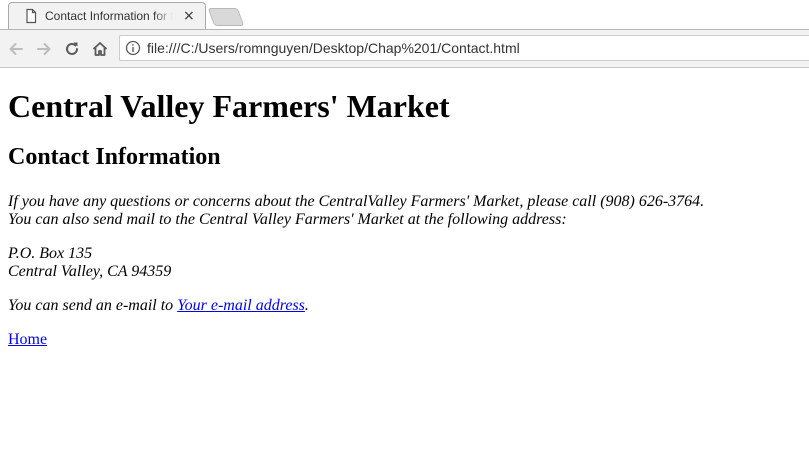 The width and height of the screenshot is (809, 466). I want to click on new-tab-button, so click(226, 17).